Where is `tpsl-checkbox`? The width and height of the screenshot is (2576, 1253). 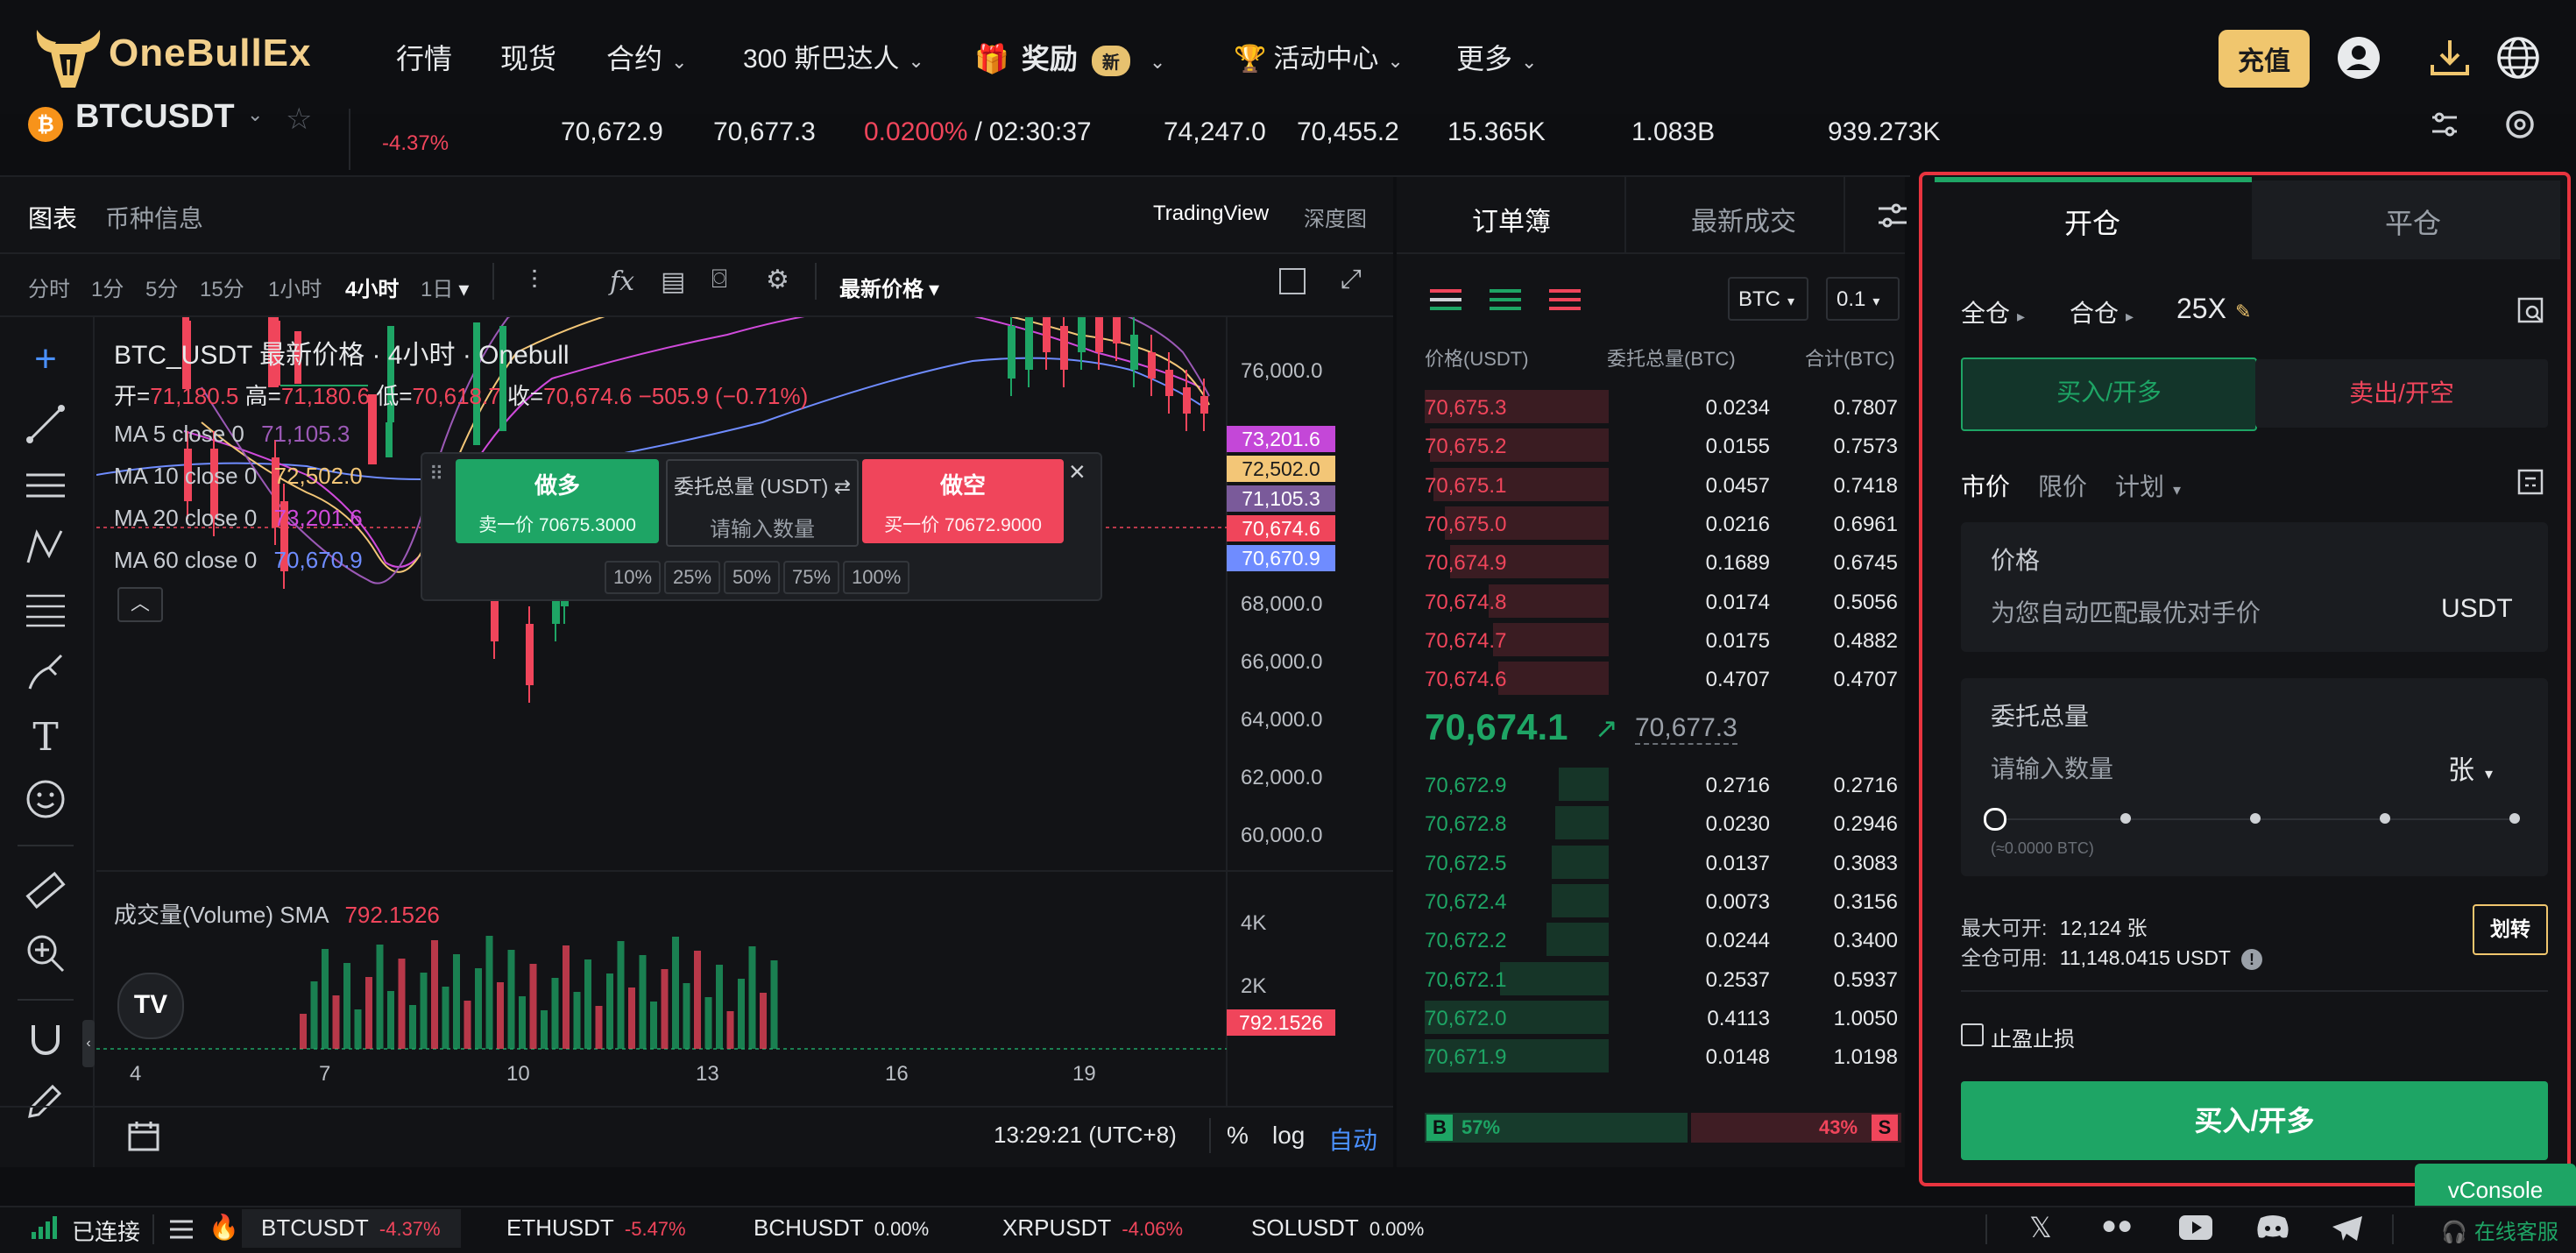
tpsl-checkbox is located at coordinates (1972, 1034).